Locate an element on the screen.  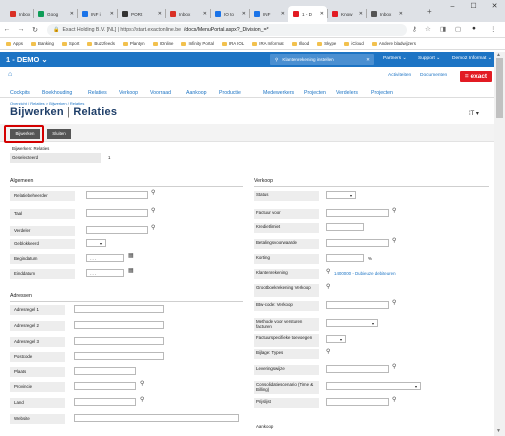
browser-tab: IO to ✕ is located at coordinates (229, 14).